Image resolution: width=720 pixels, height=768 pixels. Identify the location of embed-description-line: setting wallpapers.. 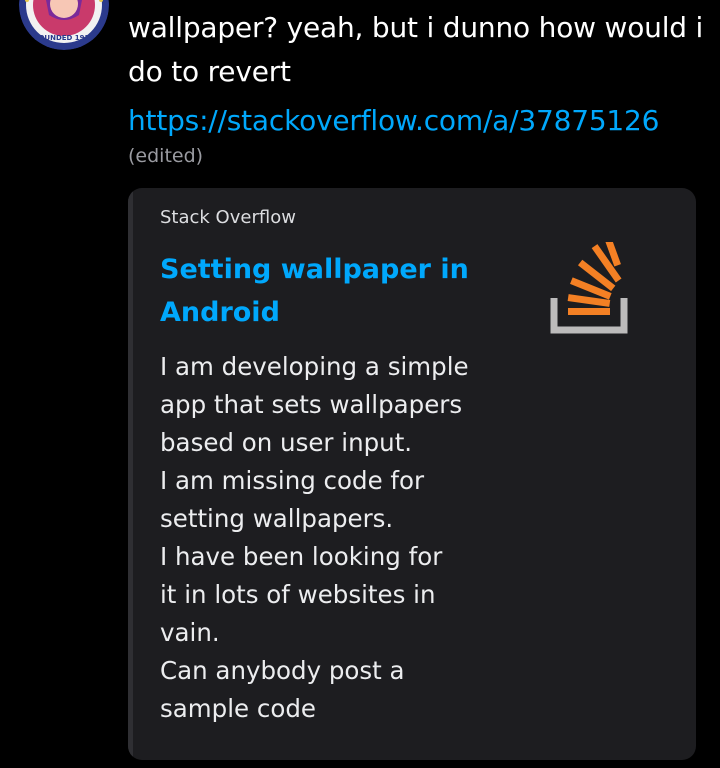
(277, 518).